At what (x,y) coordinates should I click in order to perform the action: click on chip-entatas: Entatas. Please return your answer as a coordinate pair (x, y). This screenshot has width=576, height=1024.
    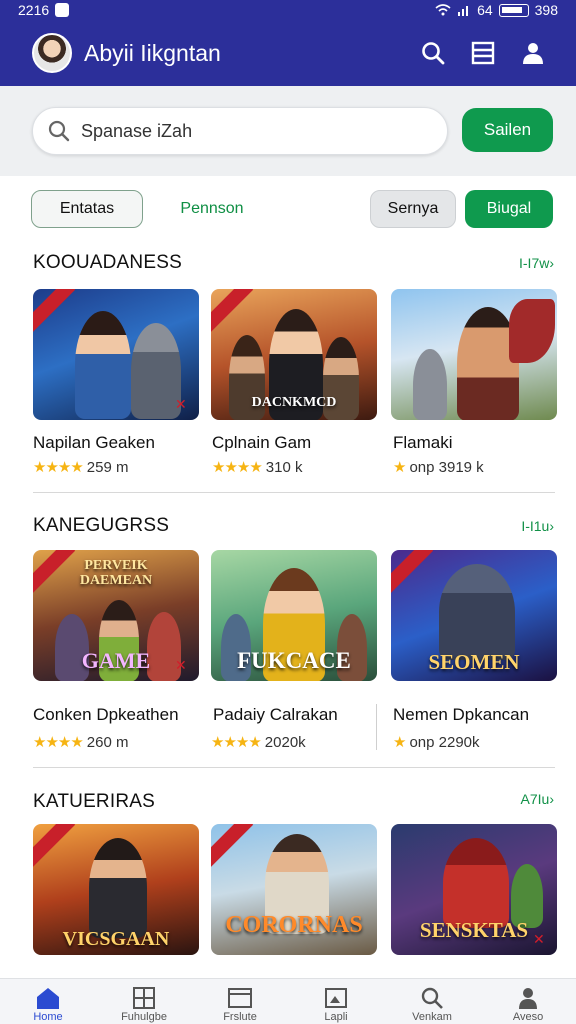
    Looking at the image, I should click on (87, 209).